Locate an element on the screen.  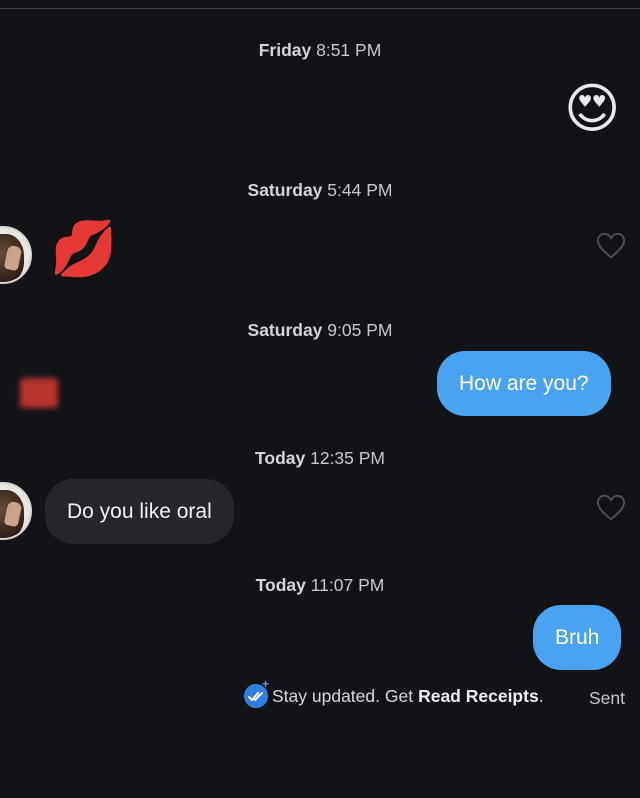
kiss-emoji-message: 💋 is located at coordinates (83, 249).